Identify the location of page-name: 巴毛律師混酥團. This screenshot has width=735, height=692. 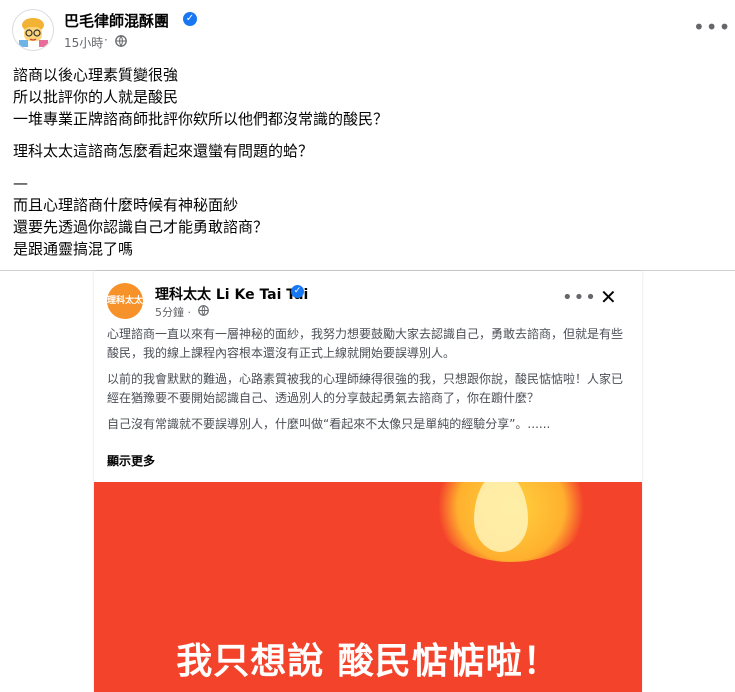
(116, 20).